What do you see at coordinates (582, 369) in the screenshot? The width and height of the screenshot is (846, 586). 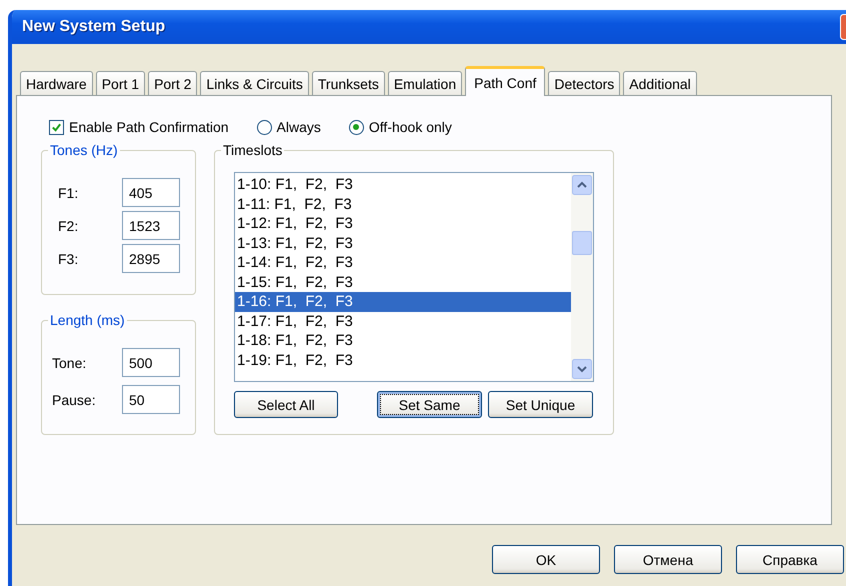 I see `scroll-down-icon` at bounding box center [582, 369].